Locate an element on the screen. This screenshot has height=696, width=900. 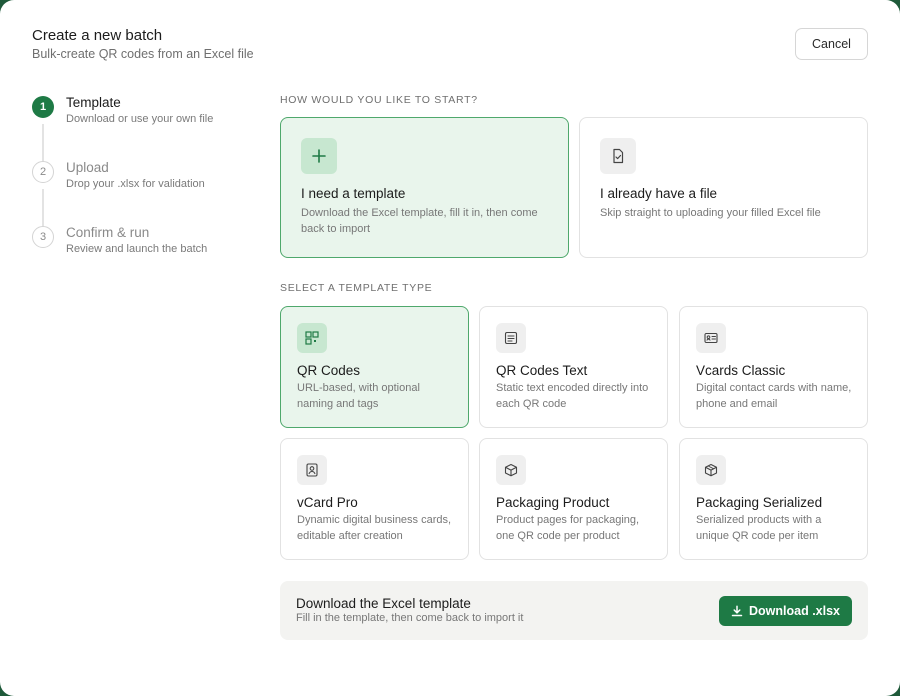
template-section-label: SELECT A TEMPLATE TYPE is located at coordinates (356, 288).